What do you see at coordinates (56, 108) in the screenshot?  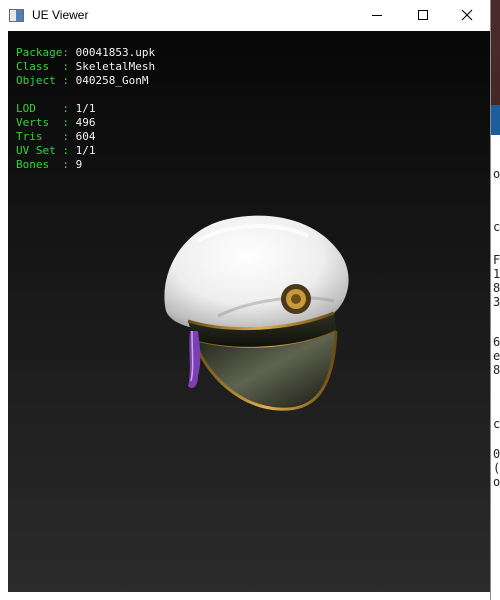 I see `info-lod: LOD : 1/1` at bounding box center [56, 108].